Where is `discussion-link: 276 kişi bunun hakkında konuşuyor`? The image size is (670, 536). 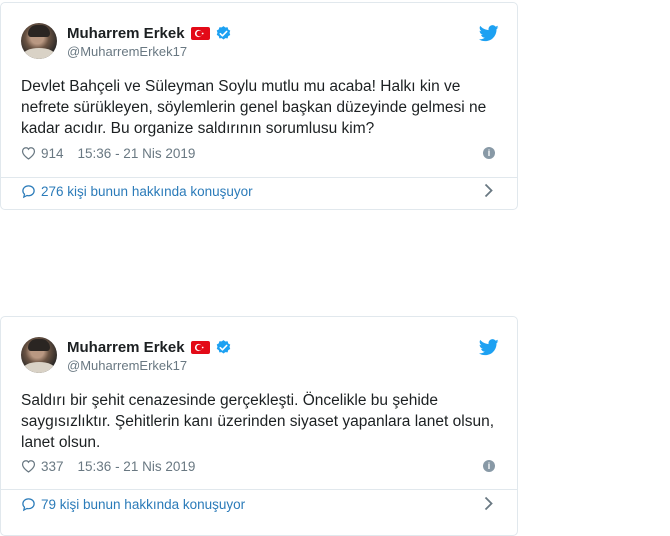 discussion-link: 276 kişi bunun hakkında konuşuyor is located at coordinates (261, 191).